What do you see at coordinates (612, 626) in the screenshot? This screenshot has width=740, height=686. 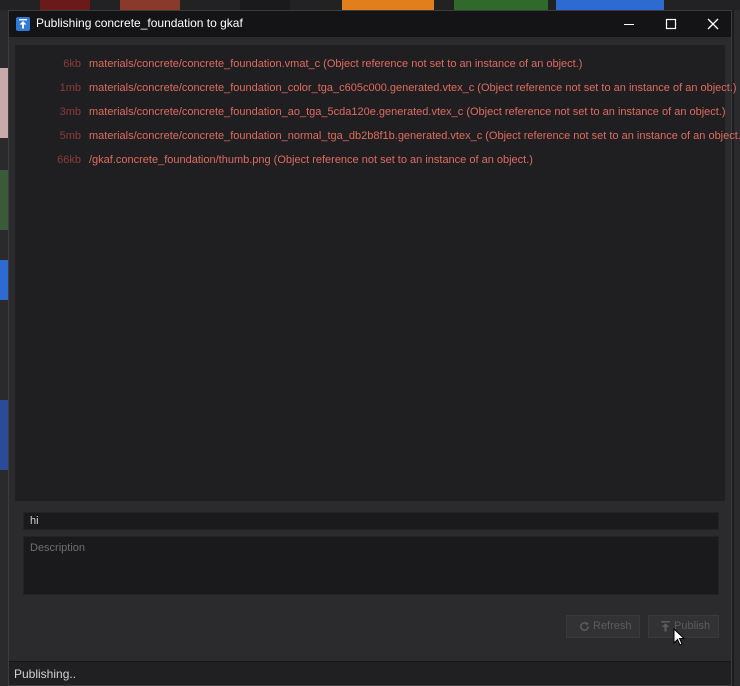 I see `refresh-label: Refresh` at bounding box center [612, 626].